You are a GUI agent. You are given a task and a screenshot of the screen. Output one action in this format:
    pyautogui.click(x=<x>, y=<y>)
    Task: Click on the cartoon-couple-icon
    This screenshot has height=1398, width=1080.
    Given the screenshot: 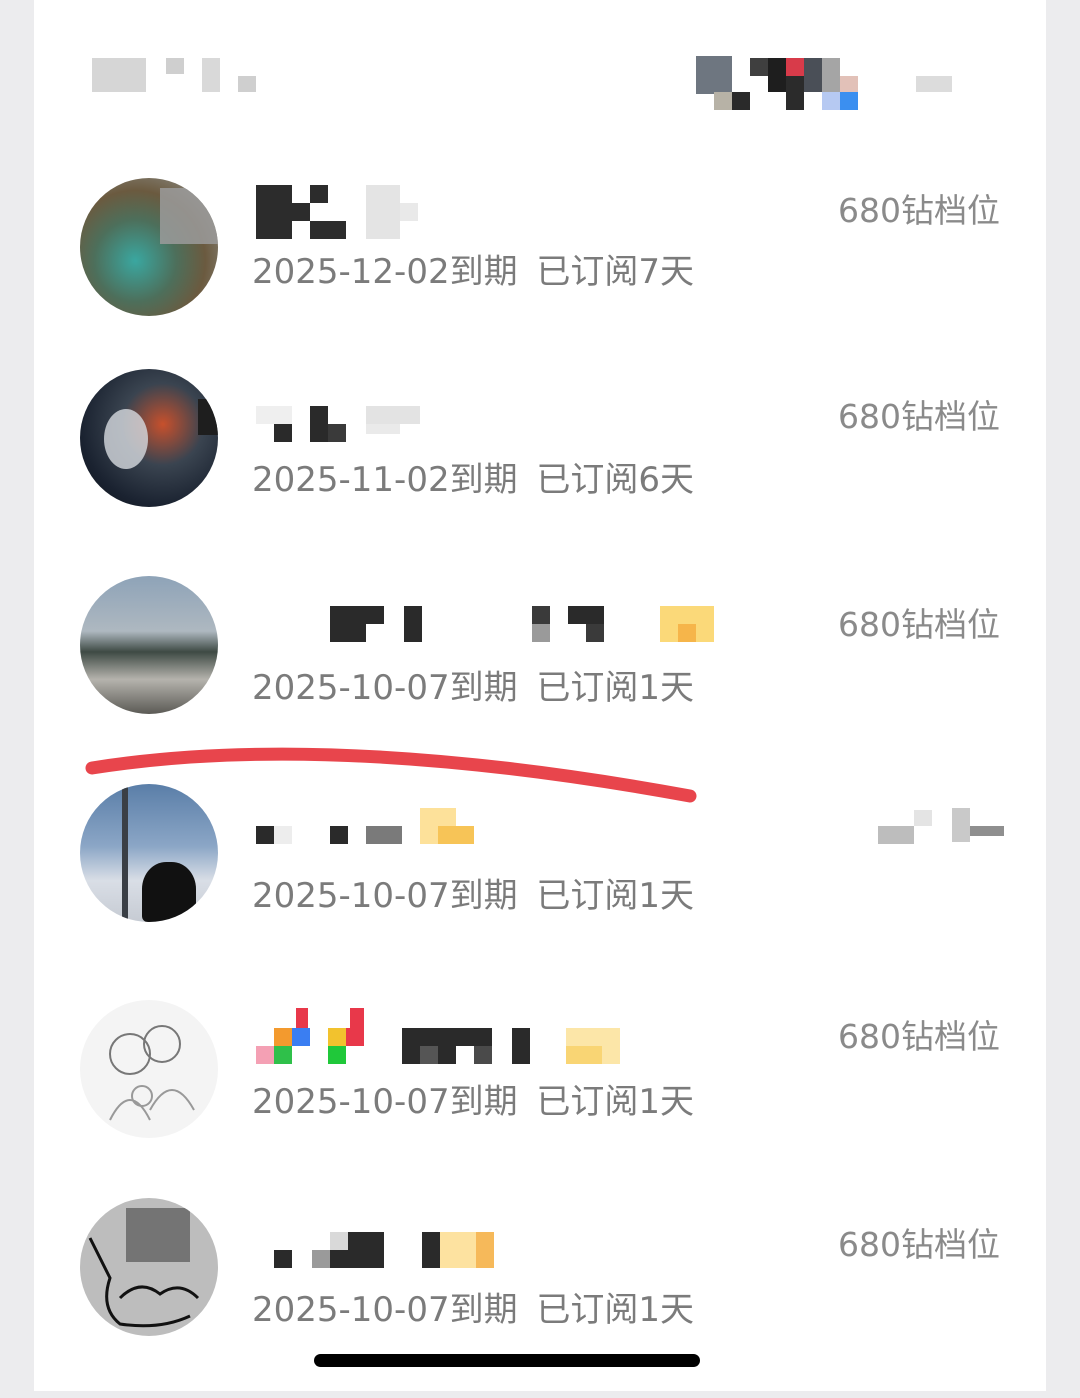 What is the action you would take?
    pyautogui.click(x=152, y=1073)
    